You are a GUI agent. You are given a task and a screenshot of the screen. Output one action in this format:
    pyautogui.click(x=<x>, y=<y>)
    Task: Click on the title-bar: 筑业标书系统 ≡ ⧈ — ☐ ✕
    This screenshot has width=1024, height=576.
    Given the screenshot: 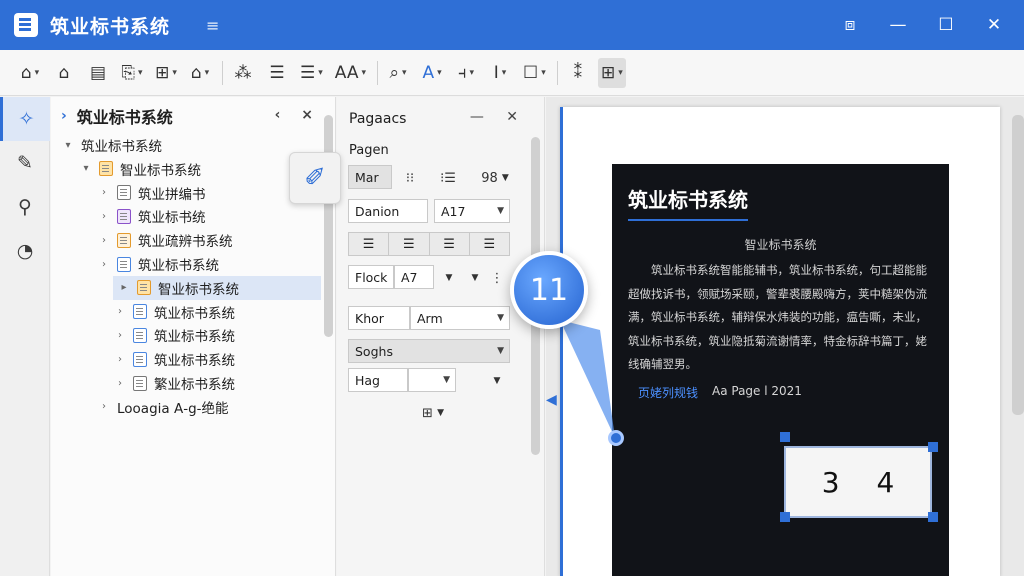 What is the action you would take?
    pyautogui.click(x=512, y=25)
    